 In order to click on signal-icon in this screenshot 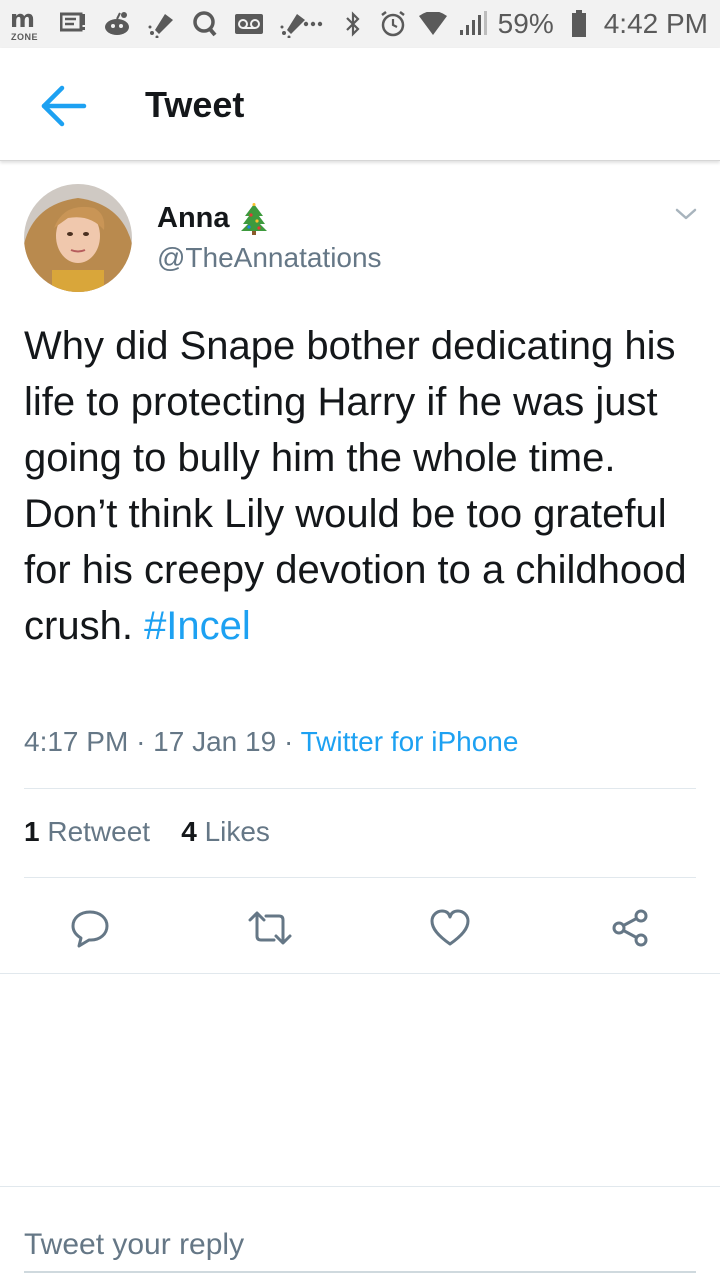, I will do `click(473, 24)`.